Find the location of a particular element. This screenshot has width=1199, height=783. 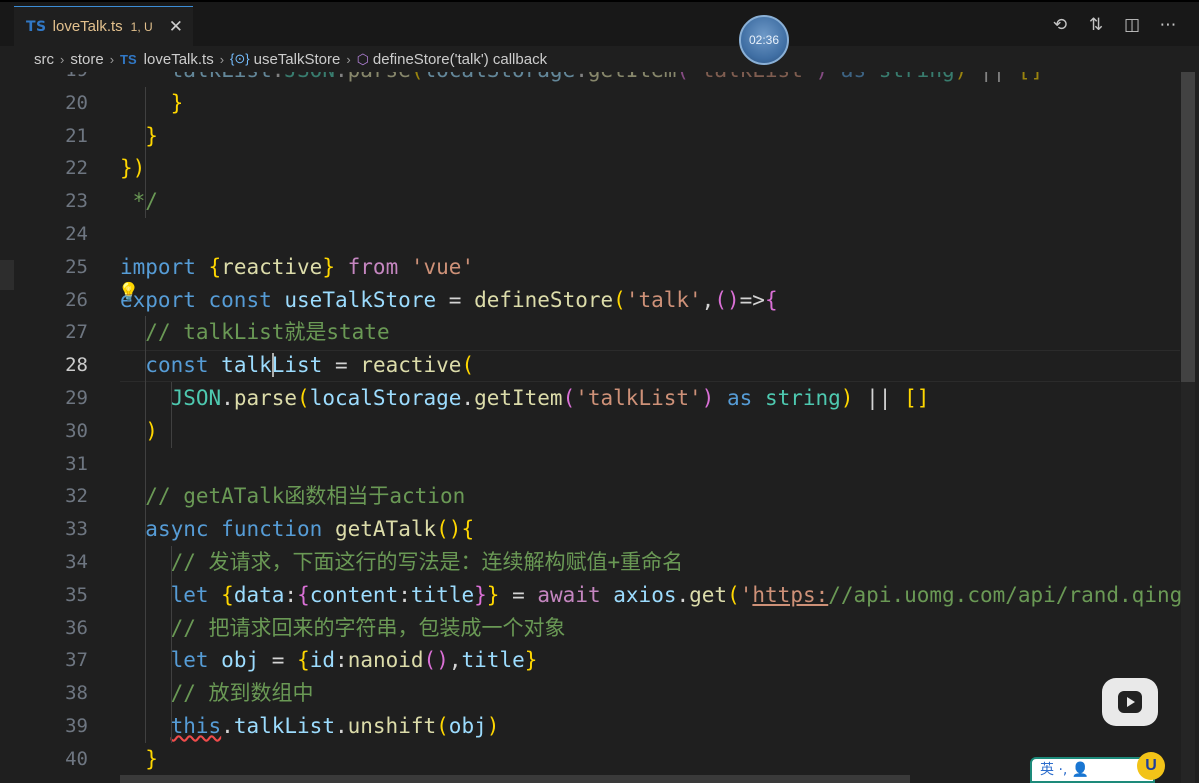

breadcrumb-src: src is located at coordinates (44, 59).